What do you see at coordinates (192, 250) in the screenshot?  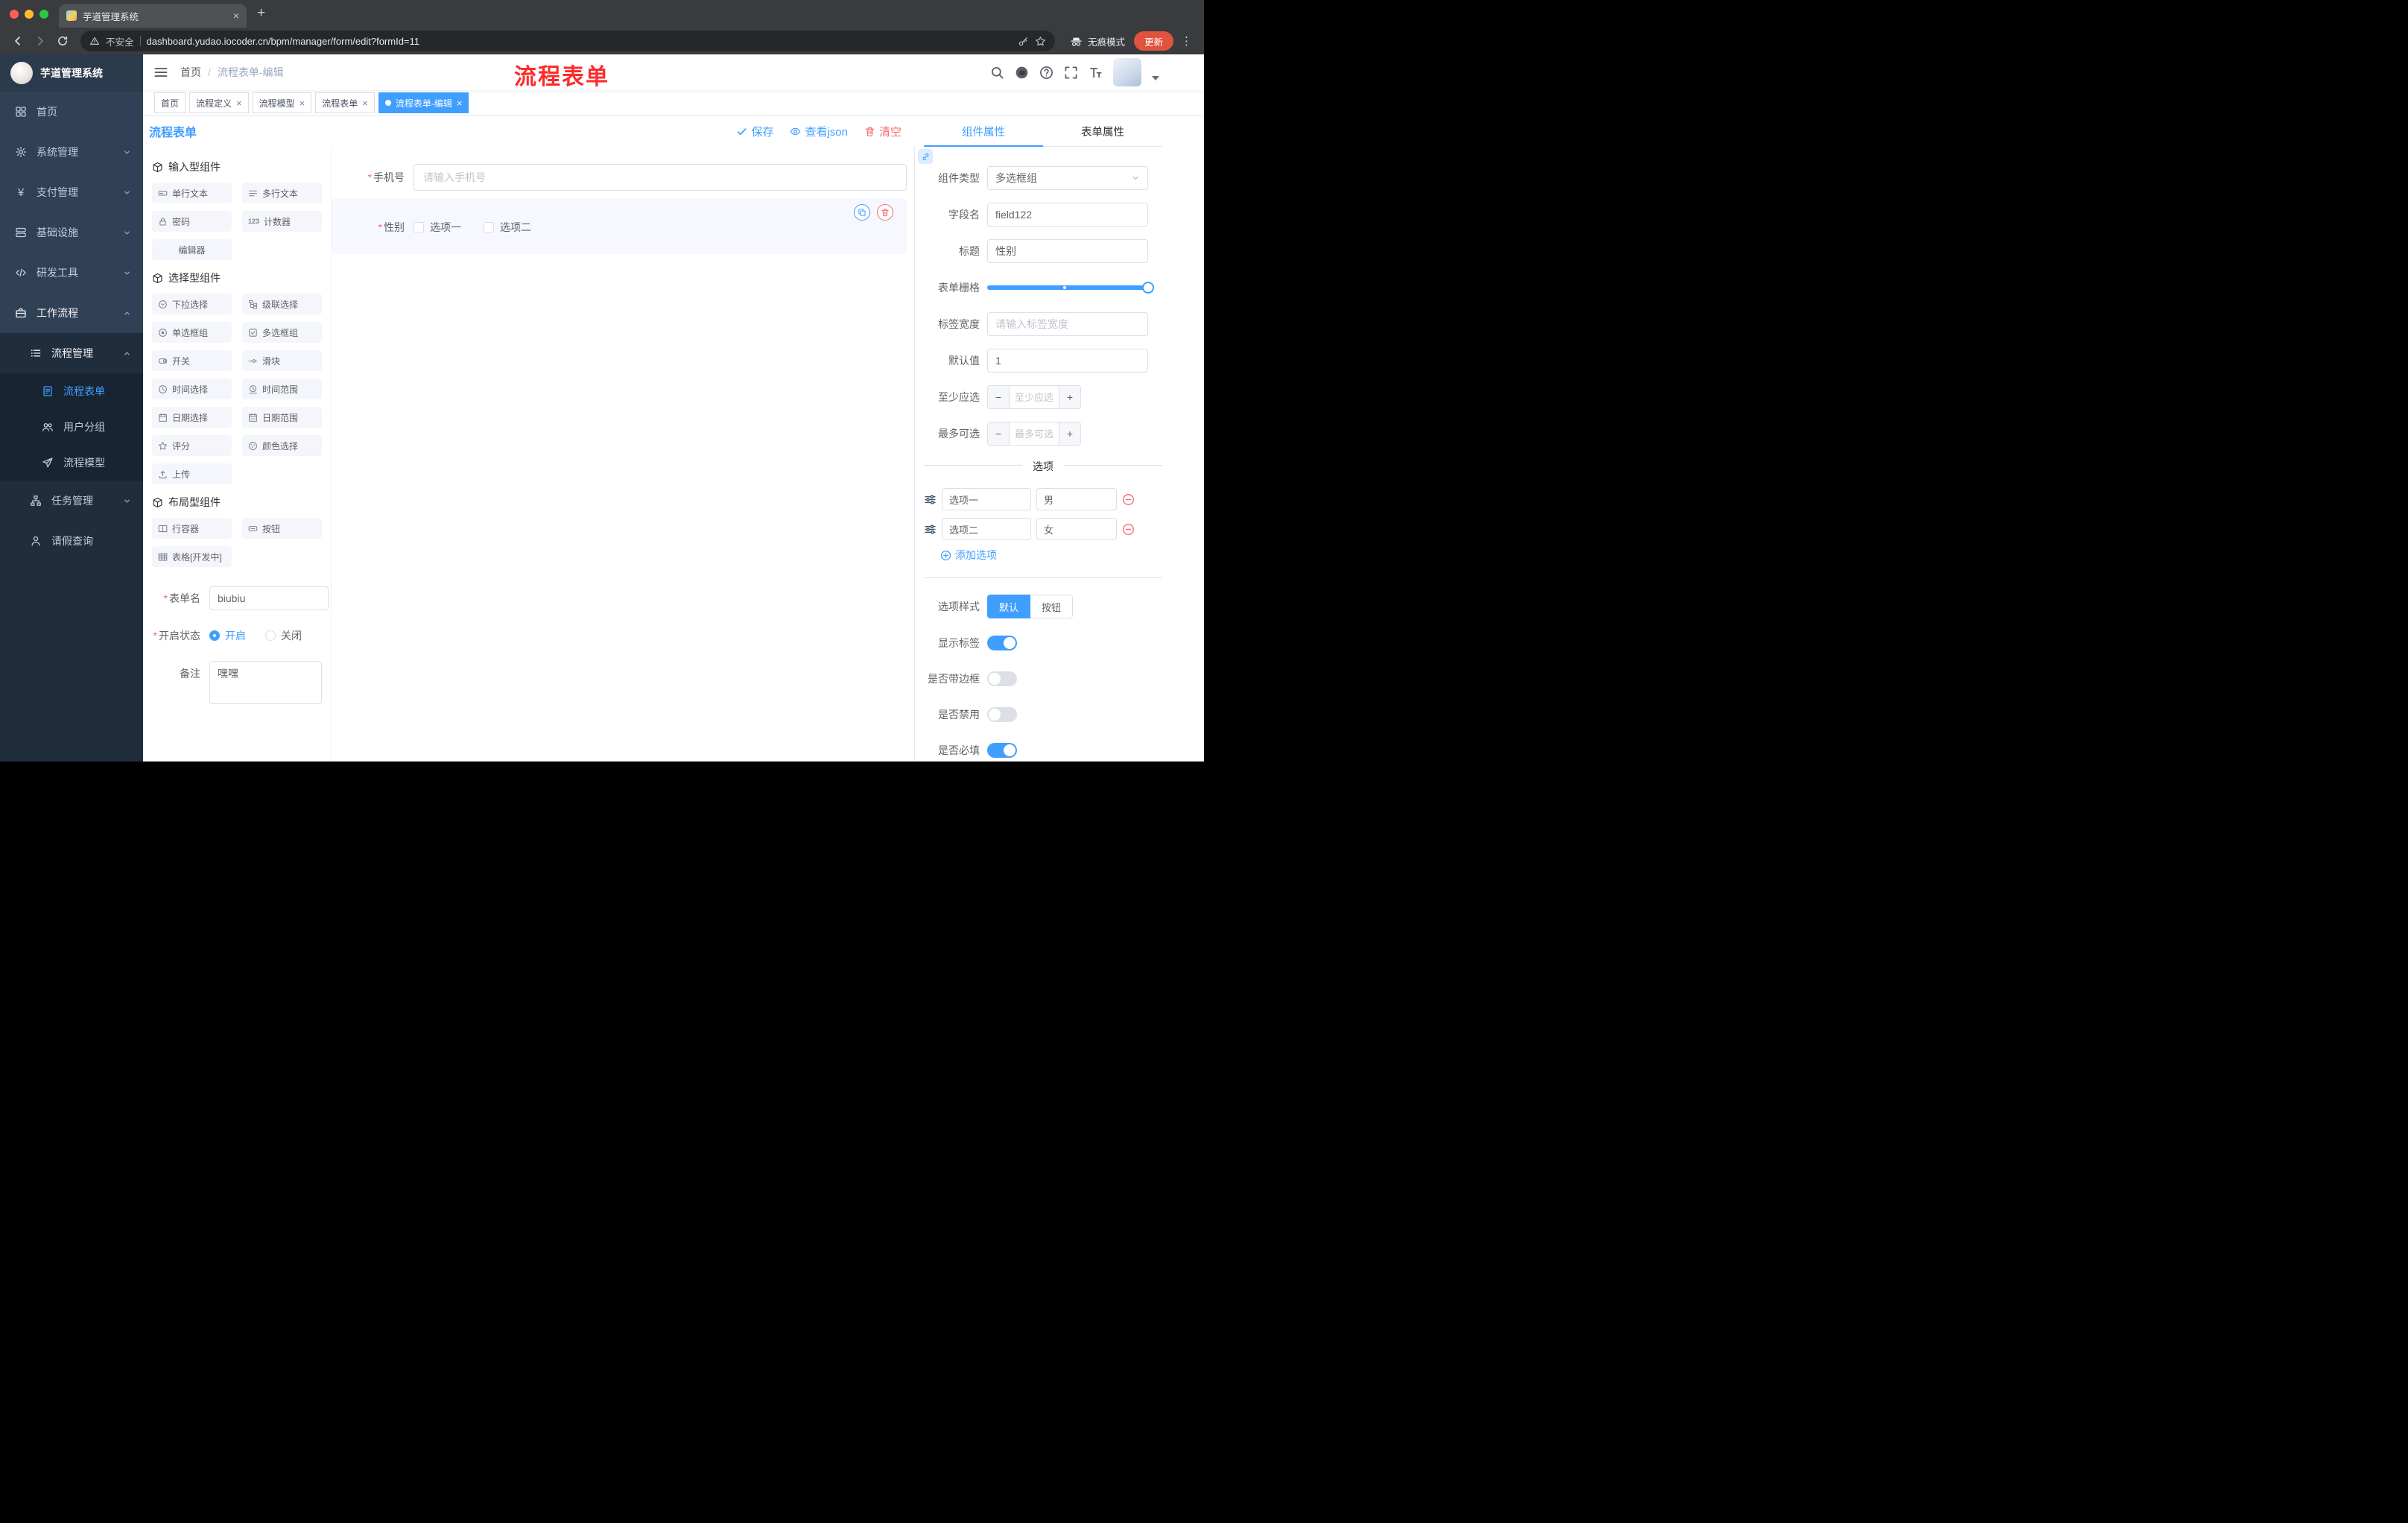 I see `palette-item-editor: 编辑器` at bounding box center [192, 250].